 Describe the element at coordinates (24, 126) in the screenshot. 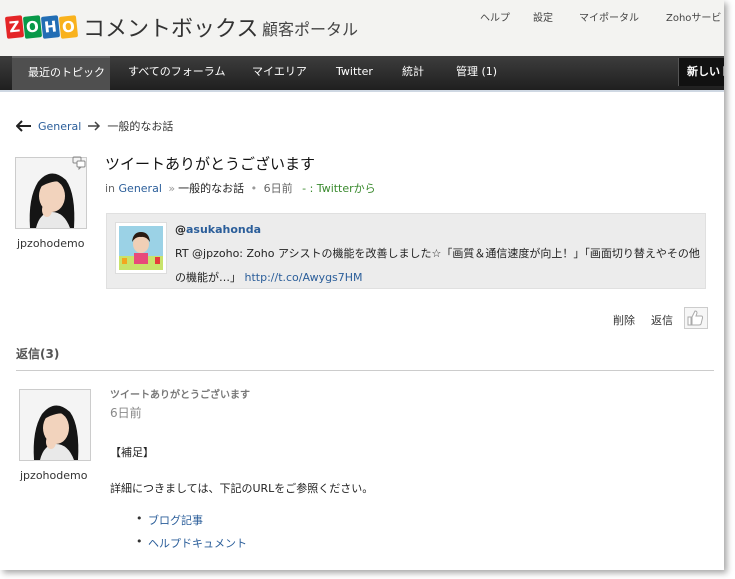

I see `back-arrow-icon` at that location.